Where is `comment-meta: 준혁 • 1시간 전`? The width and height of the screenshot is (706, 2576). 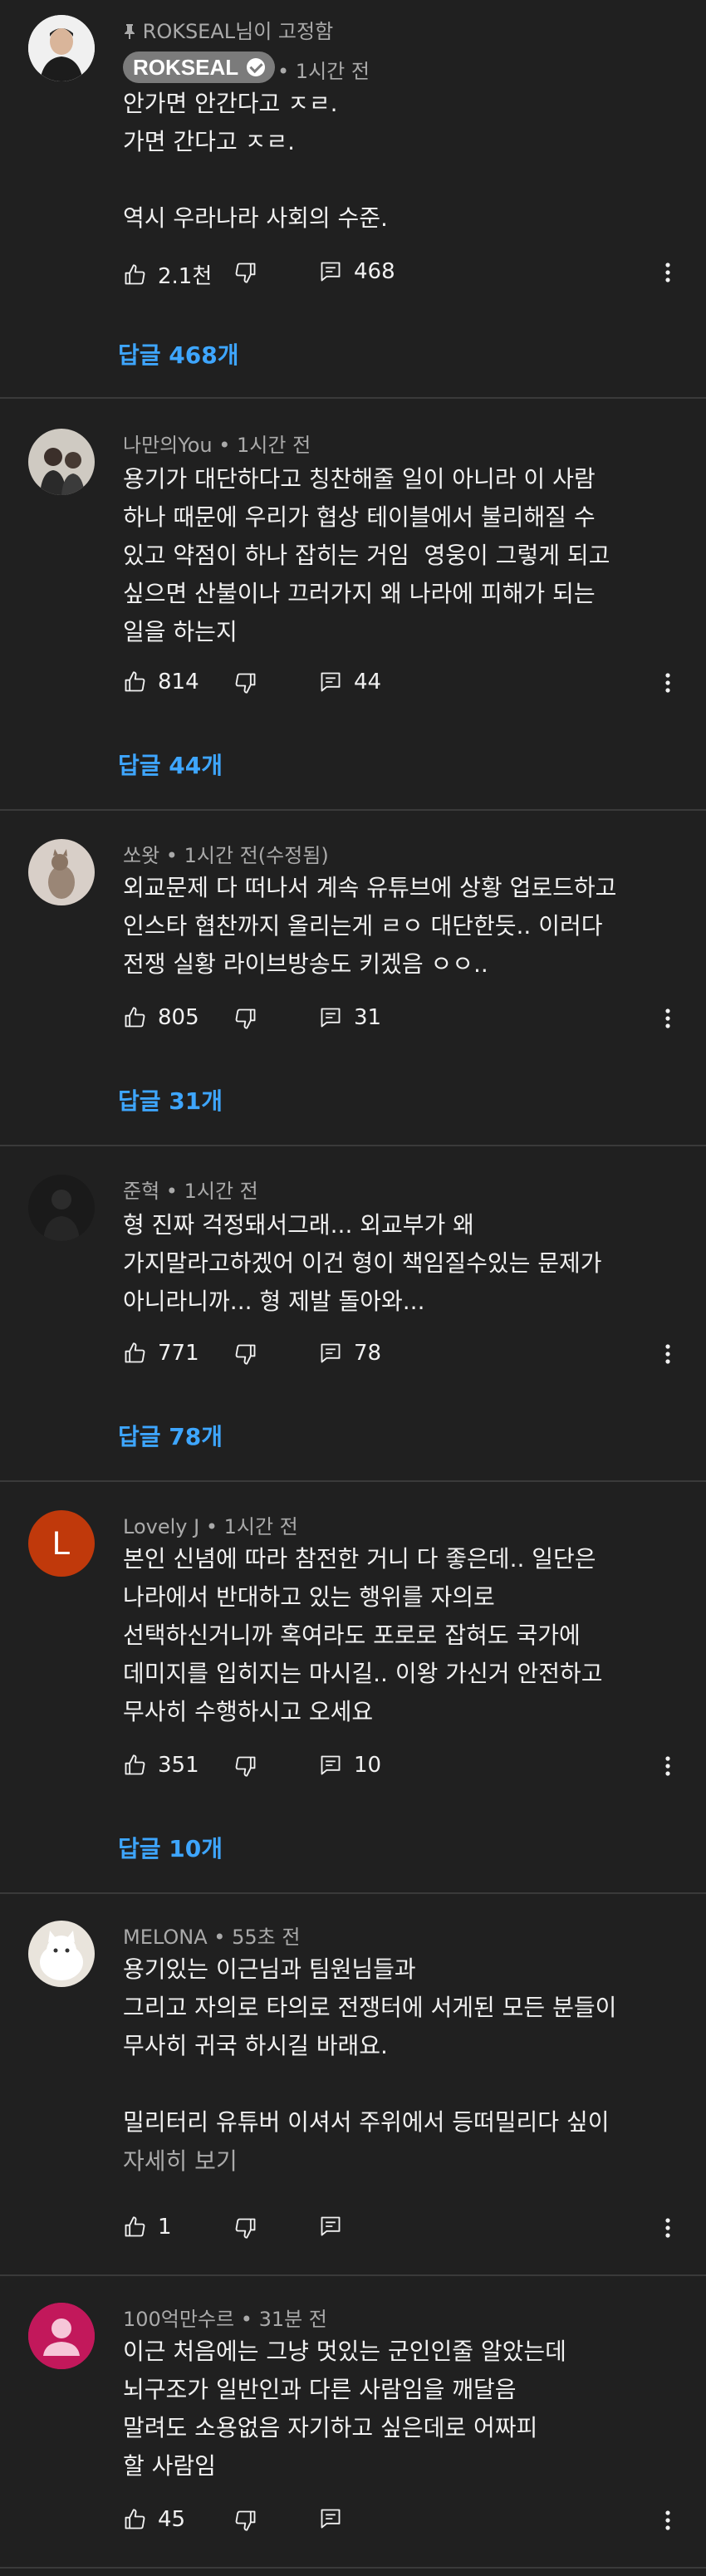 comment-meta: 준혁 • 1시간 전 is located at coordinates (190, 1191).